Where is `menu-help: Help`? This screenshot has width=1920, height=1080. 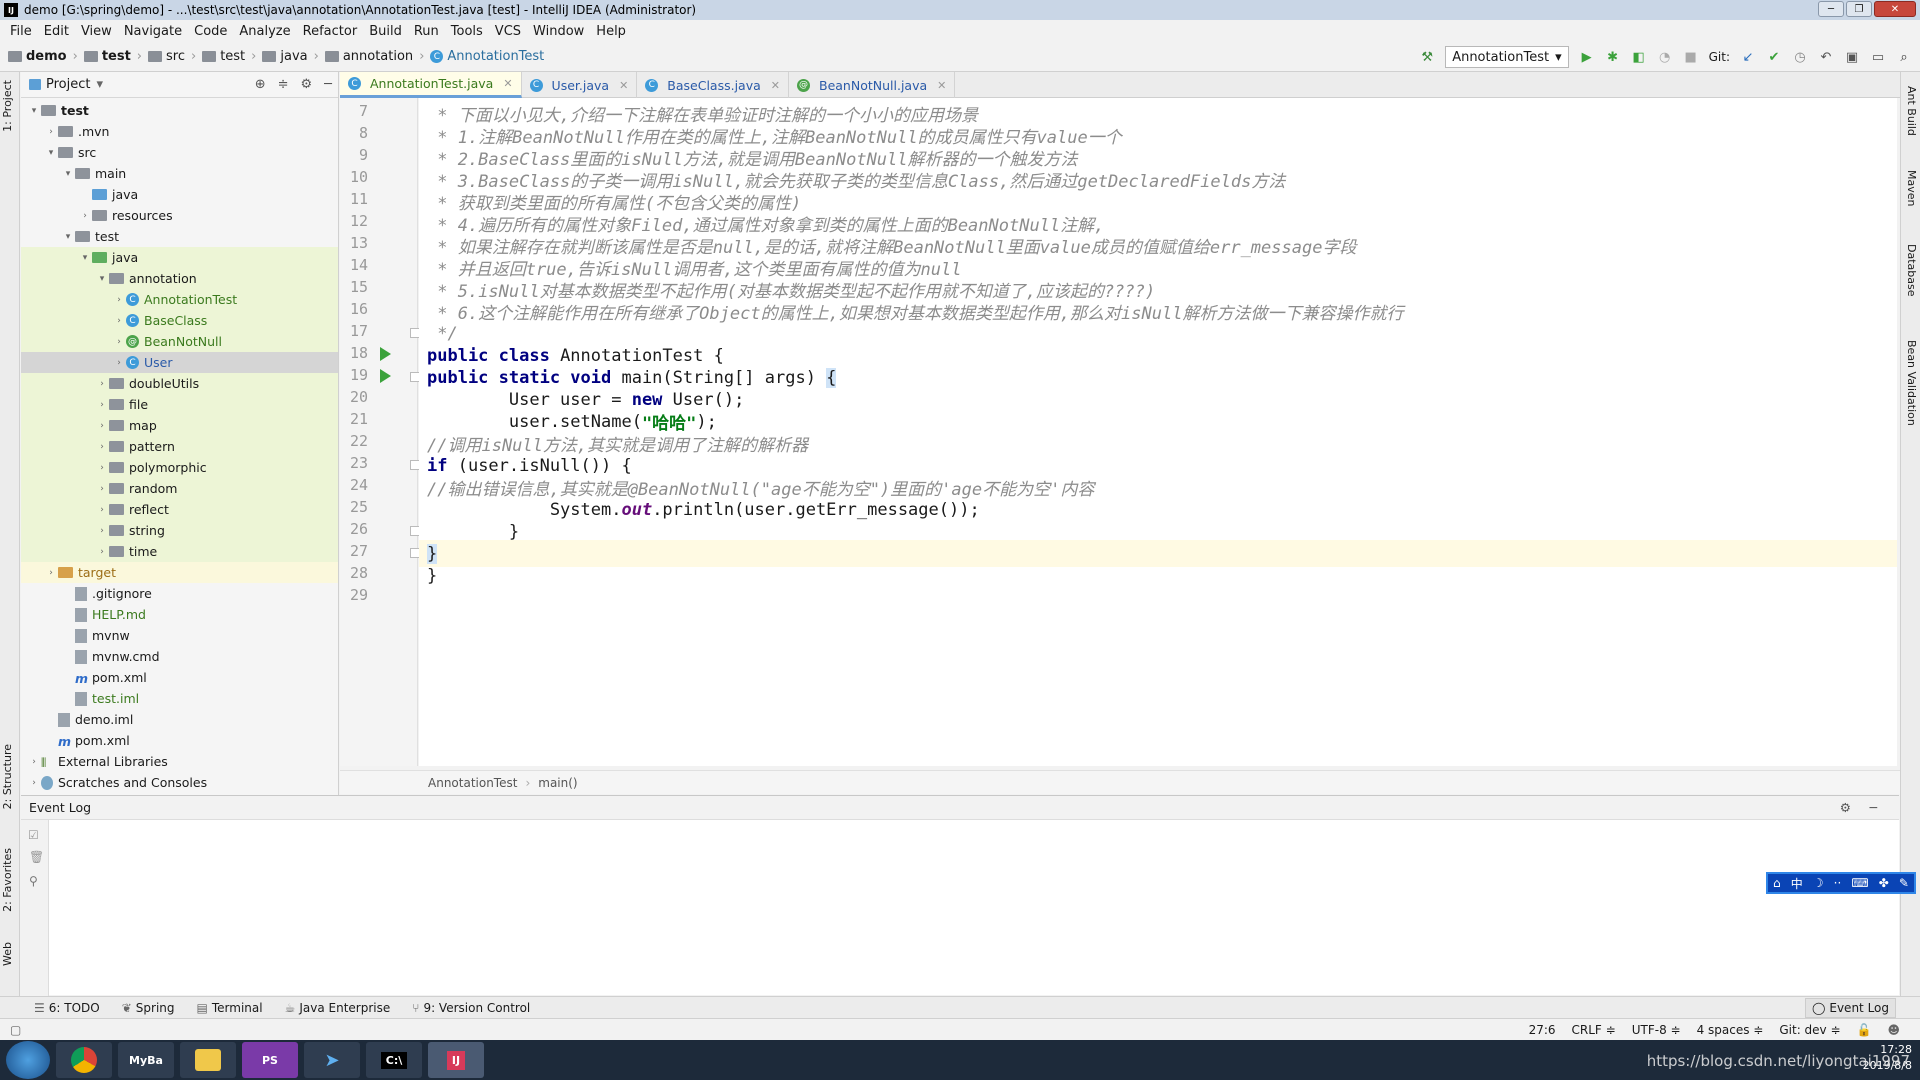
menu-help: Help is located at coordinates (611, 31).